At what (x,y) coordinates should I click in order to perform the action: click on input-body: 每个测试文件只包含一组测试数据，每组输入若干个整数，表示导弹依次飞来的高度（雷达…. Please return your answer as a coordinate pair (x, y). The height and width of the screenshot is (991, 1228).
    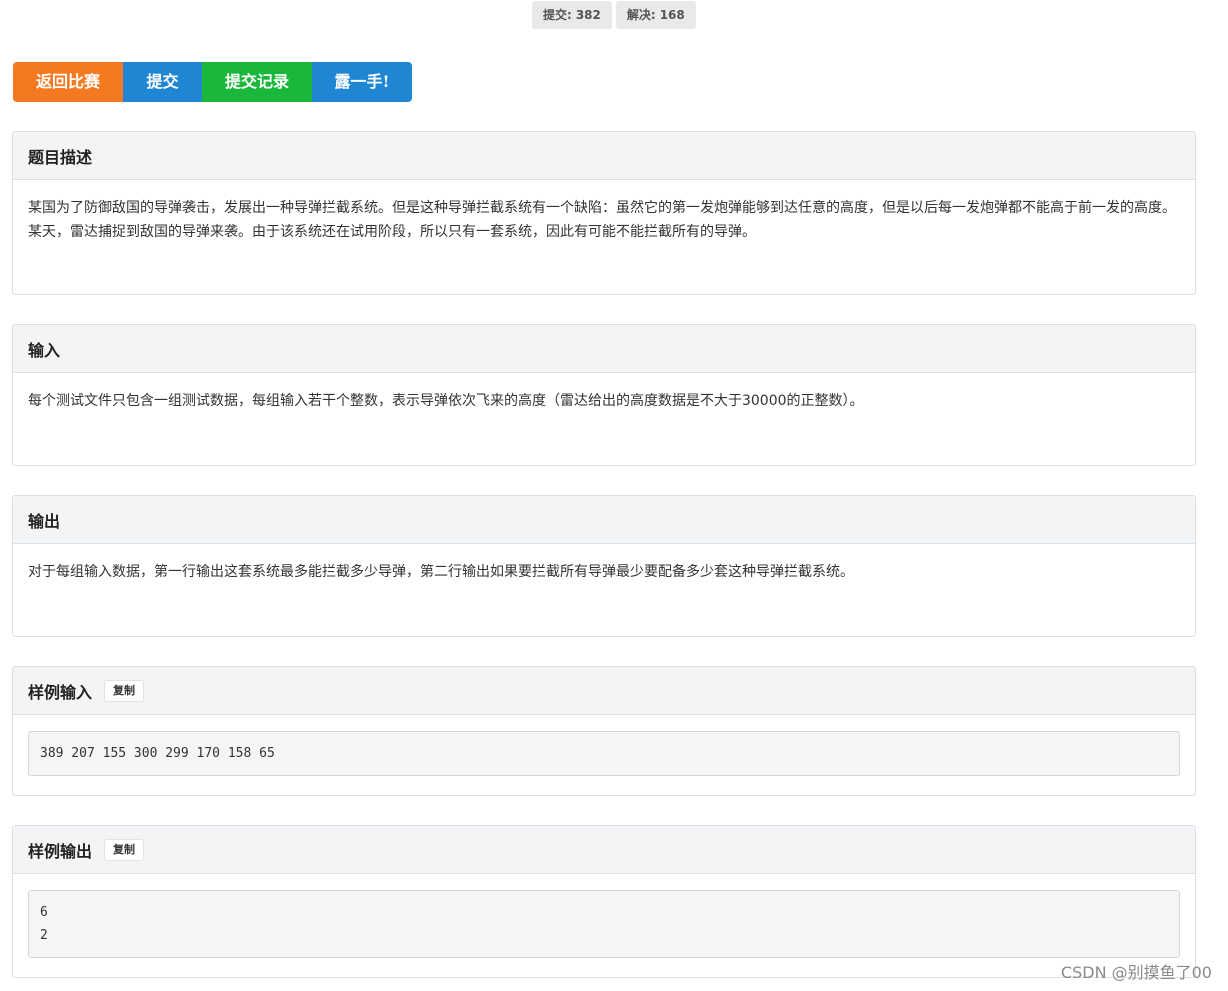
    Looking at the image, I should click on (604, 401).